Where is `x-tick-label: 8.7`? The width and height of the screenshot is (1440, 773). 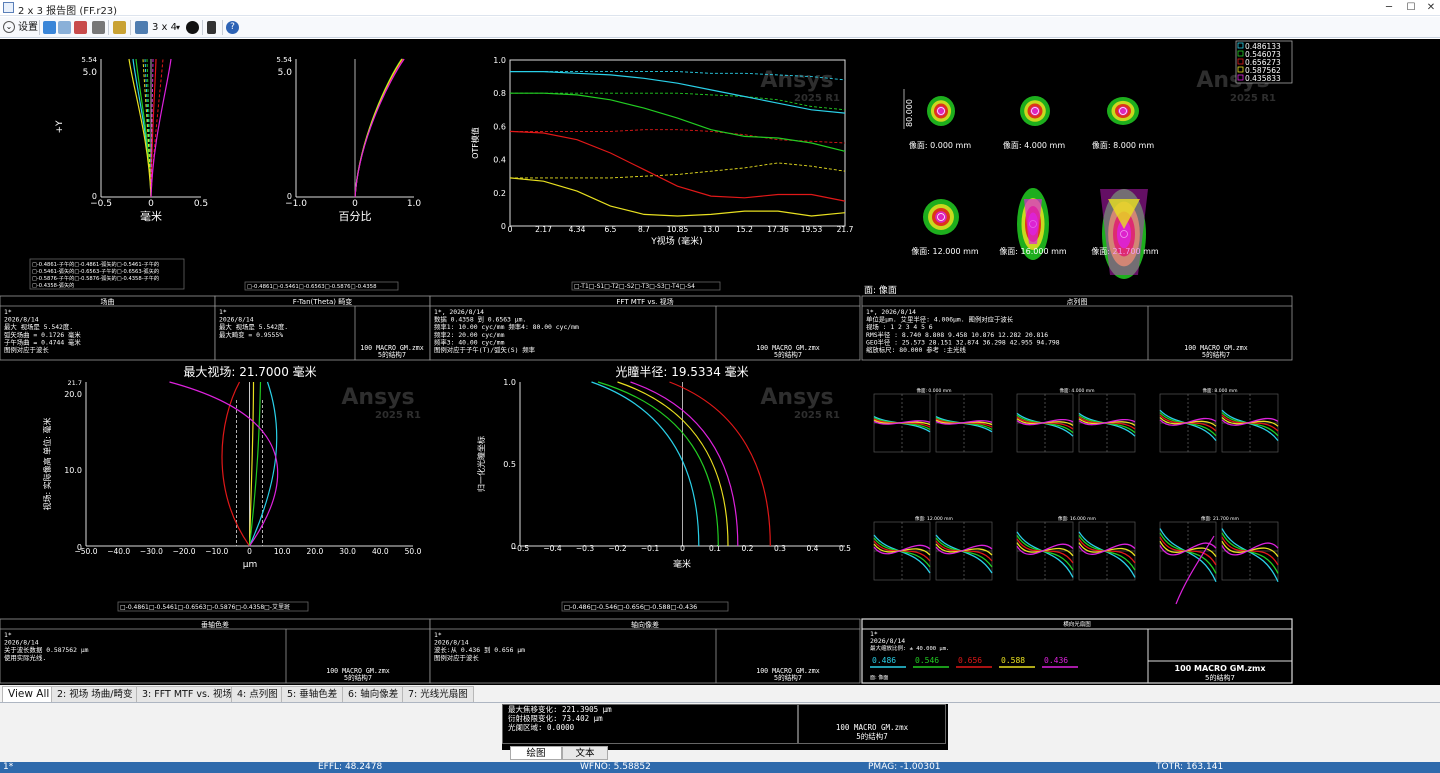
x-tick-label: 8.7 is located at coordinates (644, 229).